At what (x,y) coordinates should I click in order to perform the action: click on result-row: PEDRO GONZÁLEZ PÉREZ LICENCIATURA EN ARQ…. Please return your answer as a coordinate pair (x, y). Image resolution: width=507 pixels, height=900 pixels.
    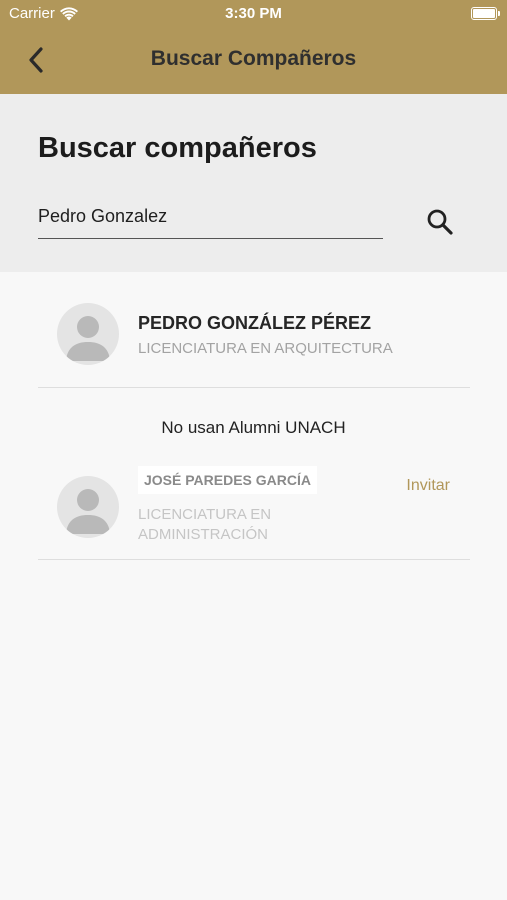
    Looking at the image, I should click on (254, 330).